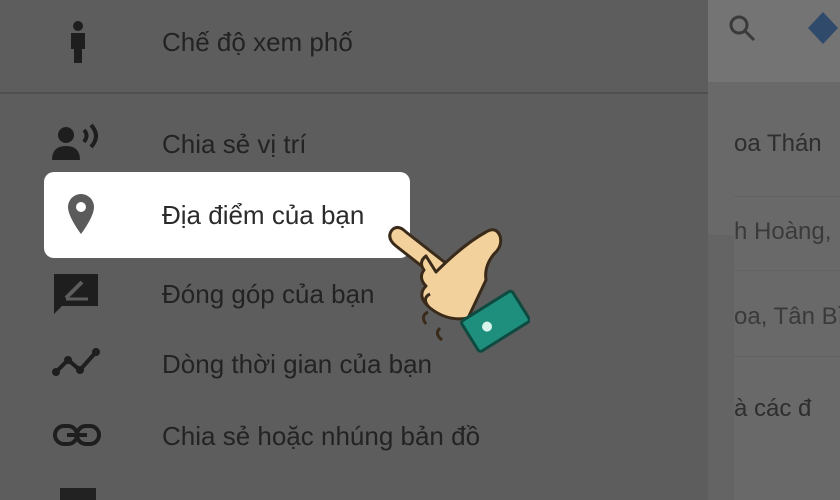  I want to click on pegman-icon, so click(77, 42).